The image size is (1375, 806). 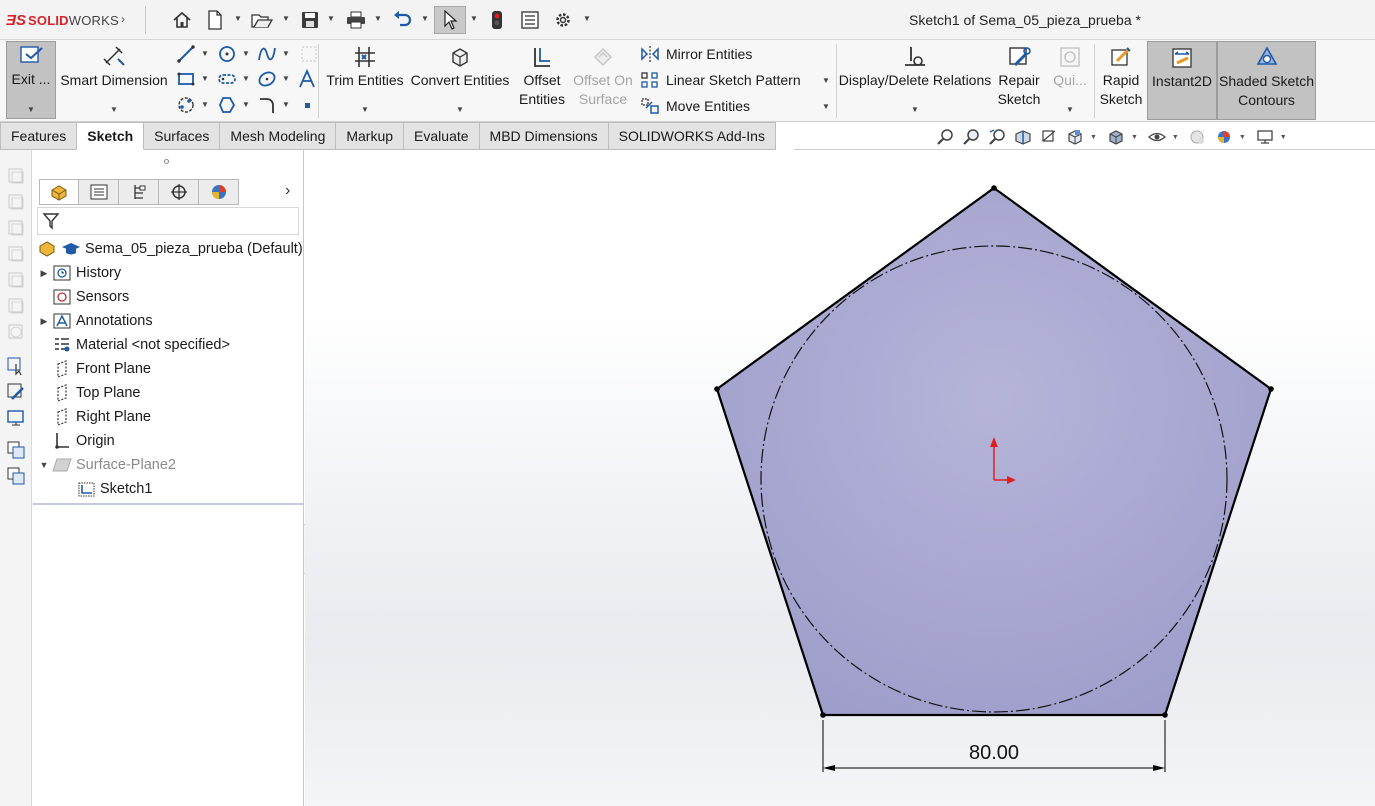 What do you see at coordinates (16, 476) in the screenshot?
I see `copy-layers-icon` at bounding box center [16, 476].